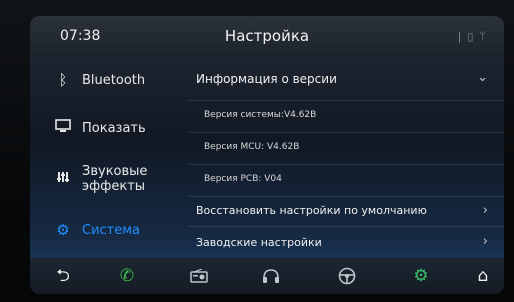  What do you see at coordinates (63, 276) in the screenshot?
I see `back-icon: ⮌` at bounding box center [63, 276].